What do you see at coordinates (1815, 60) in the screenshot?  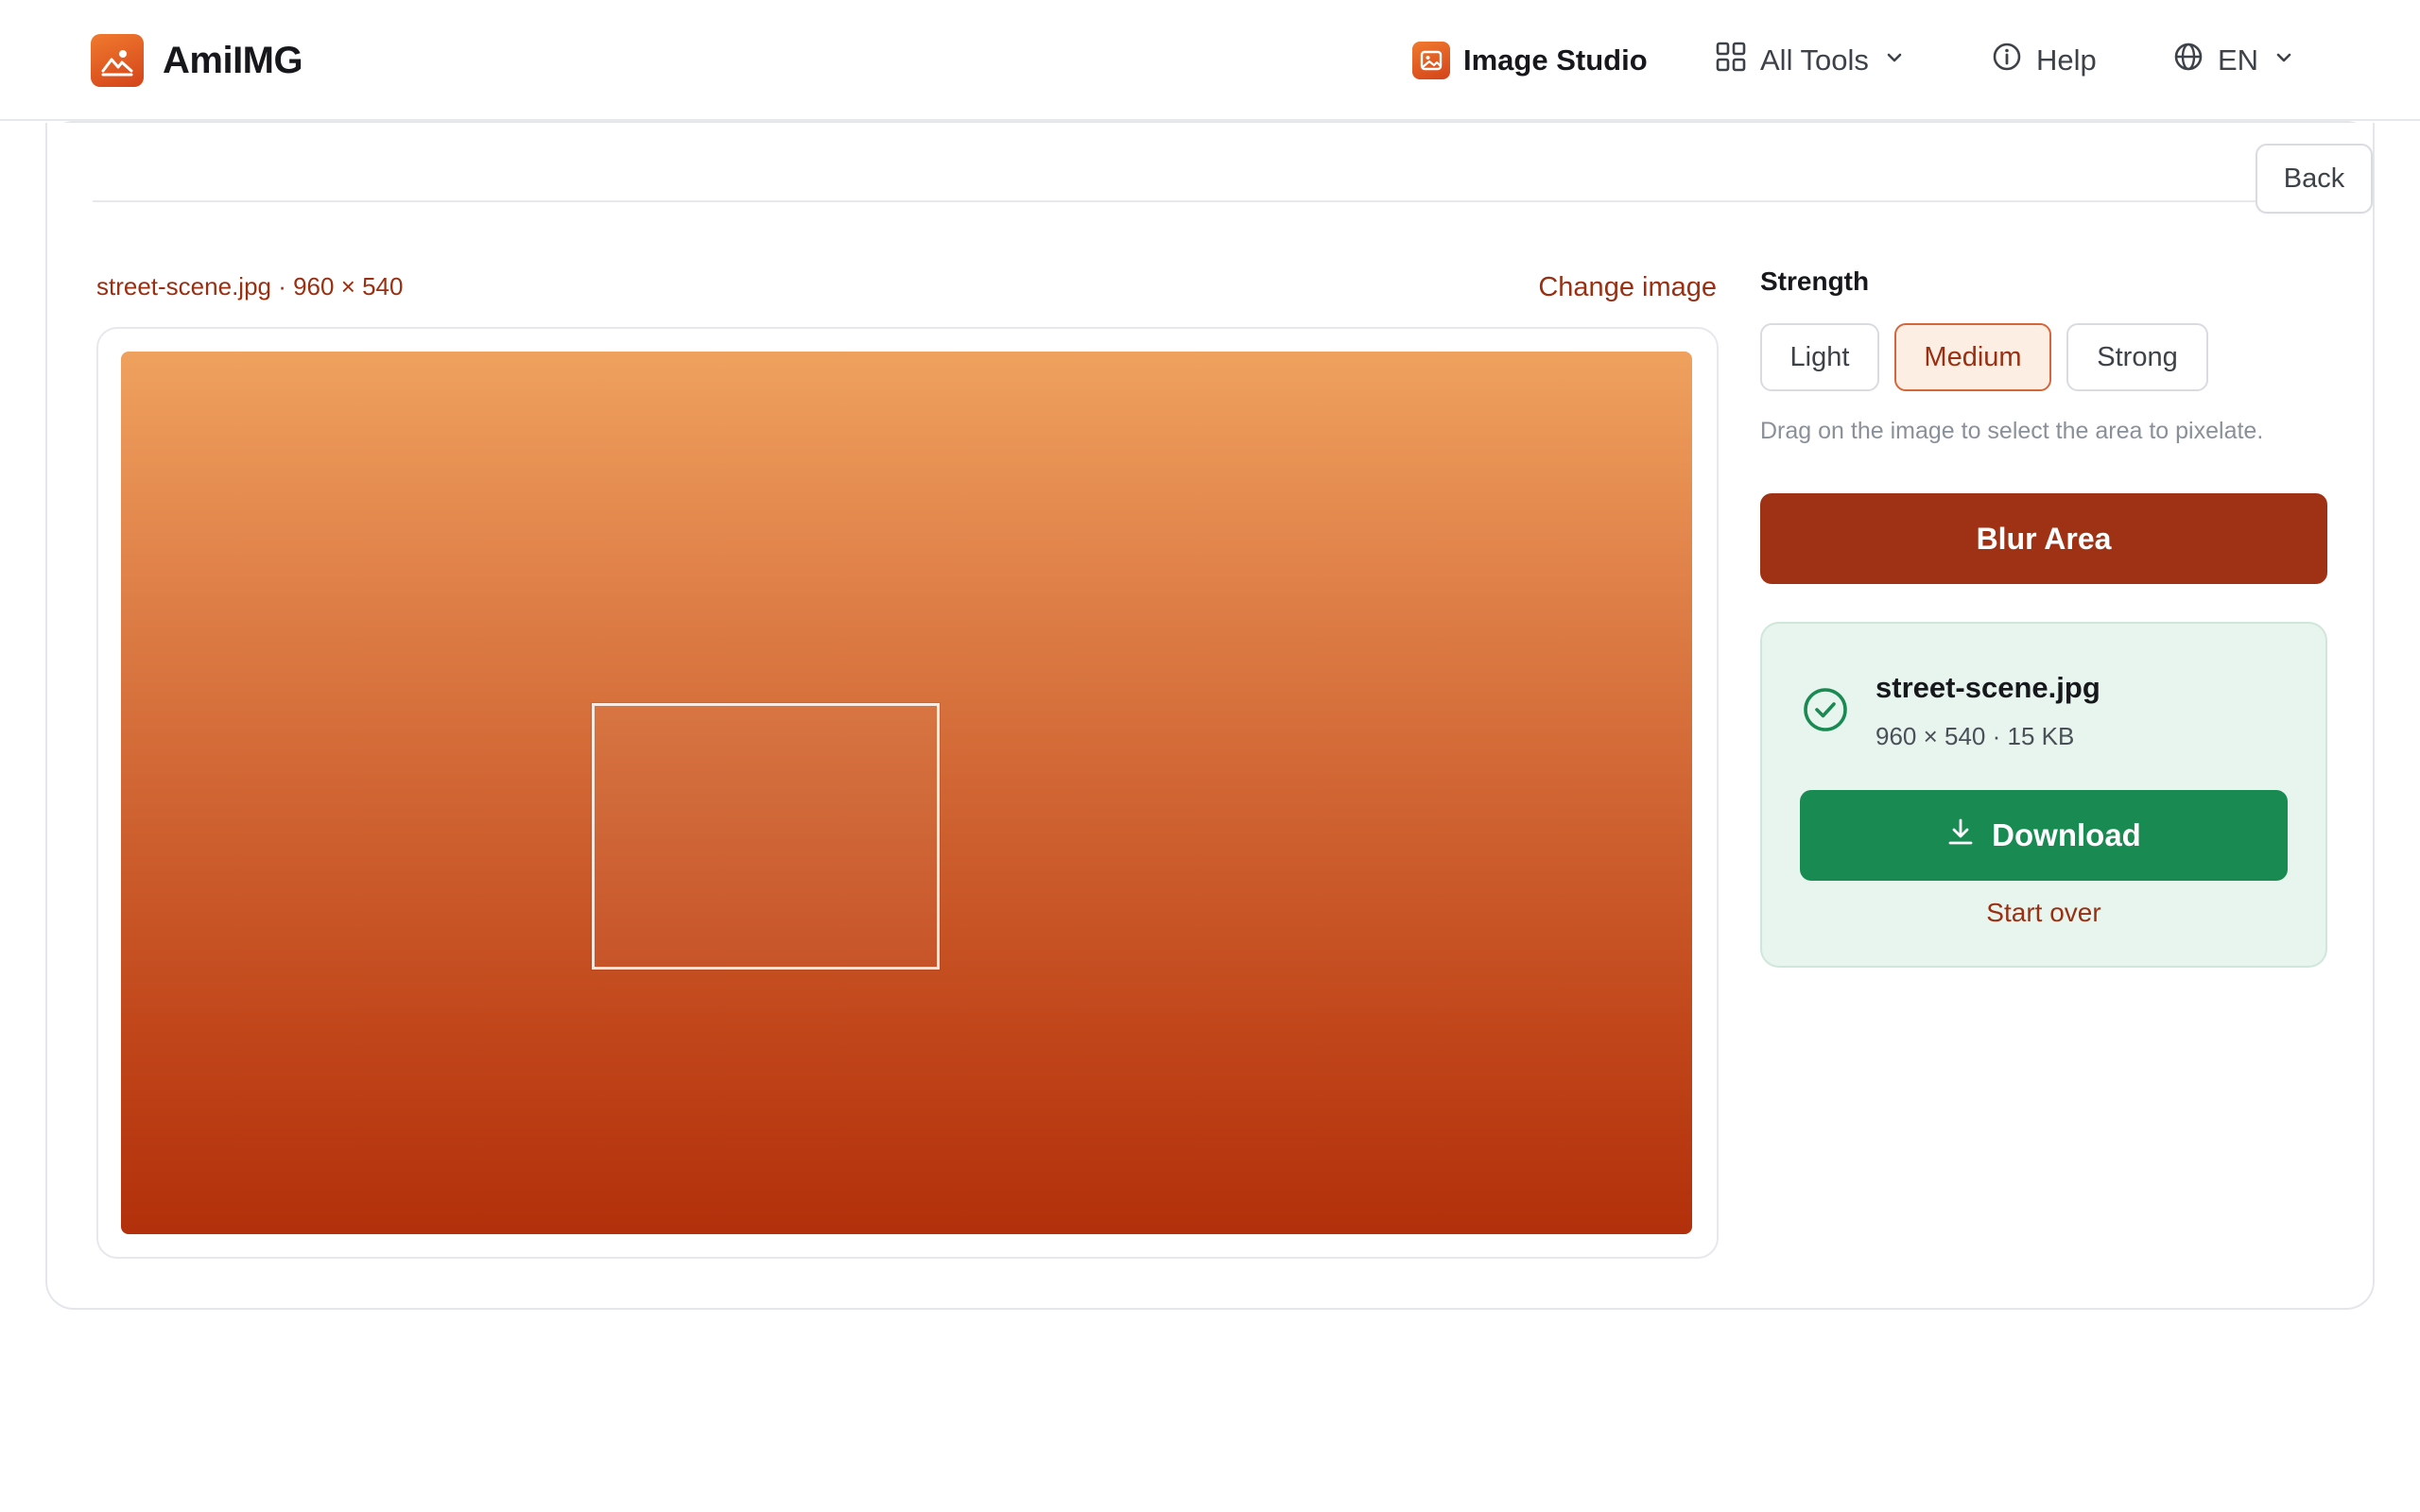 I see `nav-all-tools-label: All Tools` at bounding box center [1815, 60].